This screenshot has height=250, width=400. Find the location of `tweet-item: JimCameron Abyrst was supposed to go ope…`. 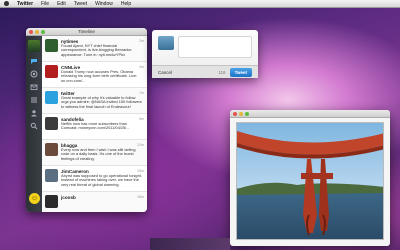

tweet-item: JimCameron Abyrst was supposed to go ope… is located at coordinates (94, 179).